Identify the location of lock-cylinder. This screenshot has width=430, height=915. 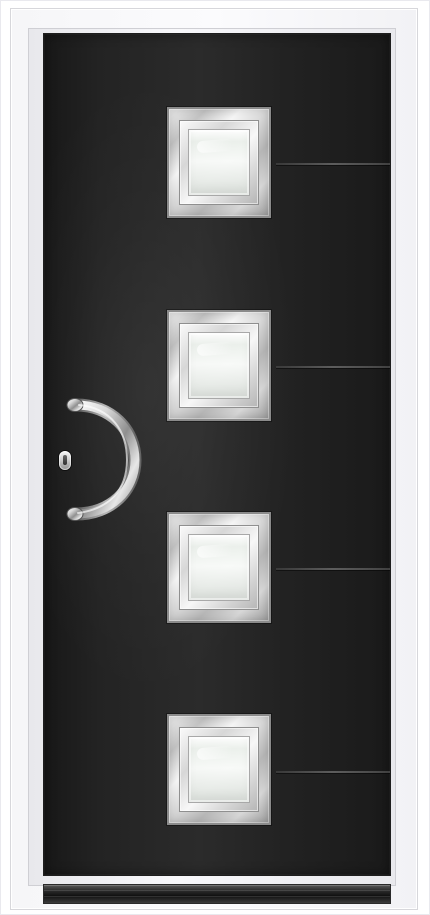
(65, 460).